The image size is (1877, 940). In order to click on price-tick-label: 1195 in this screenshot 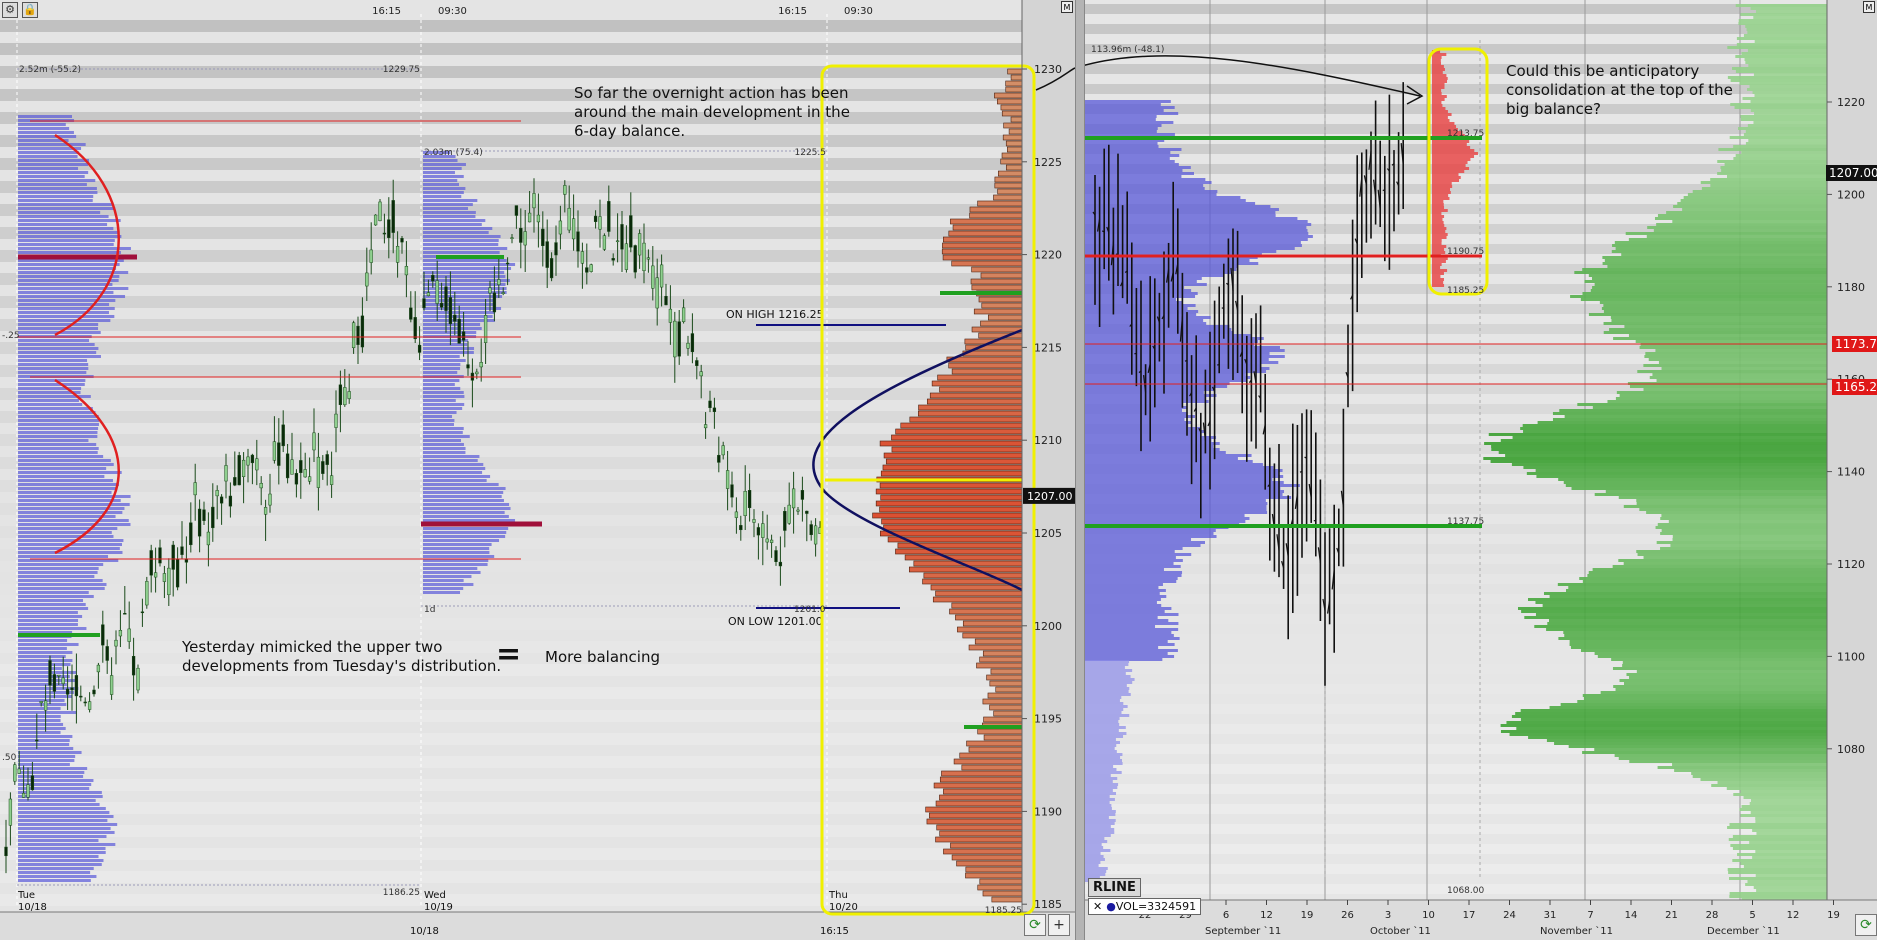, I will do `click(1048, 719)`.